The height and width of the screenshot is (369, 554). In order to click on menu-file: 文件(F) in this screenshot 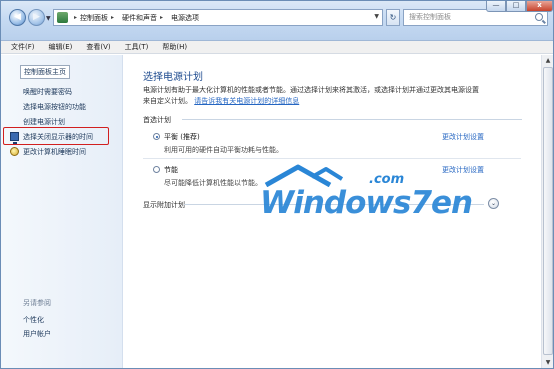, I will do `click(23, 47)`.